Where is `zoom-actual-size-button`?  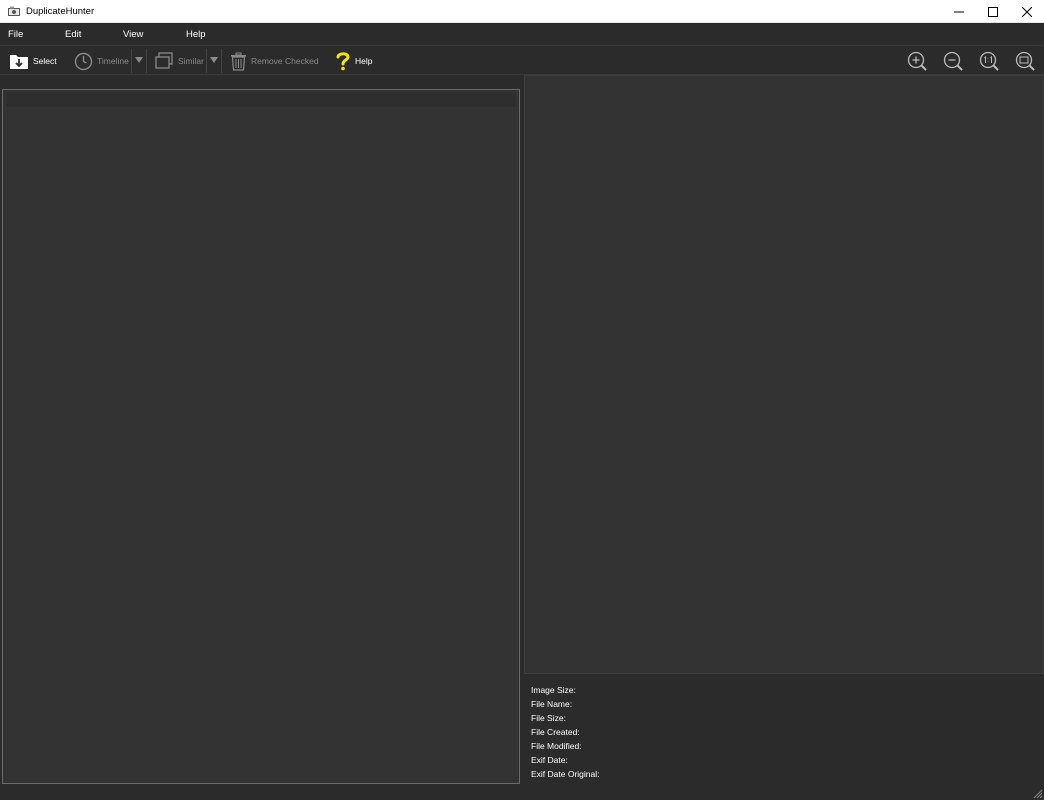
zoom-actual-size-button is located at coordinates (989, 61).